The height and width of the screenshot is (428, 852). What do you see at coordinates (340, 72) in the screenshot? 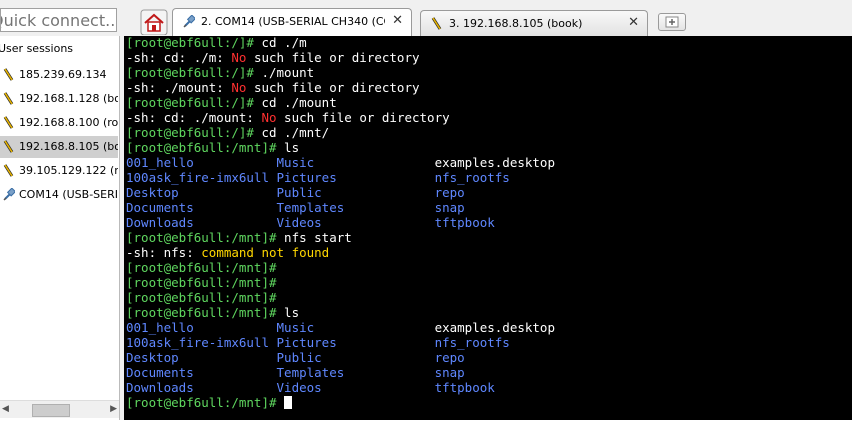
I see `terminal-line: [root@ebf6ull:/]# ./mount` at bounding box center [340, 72].